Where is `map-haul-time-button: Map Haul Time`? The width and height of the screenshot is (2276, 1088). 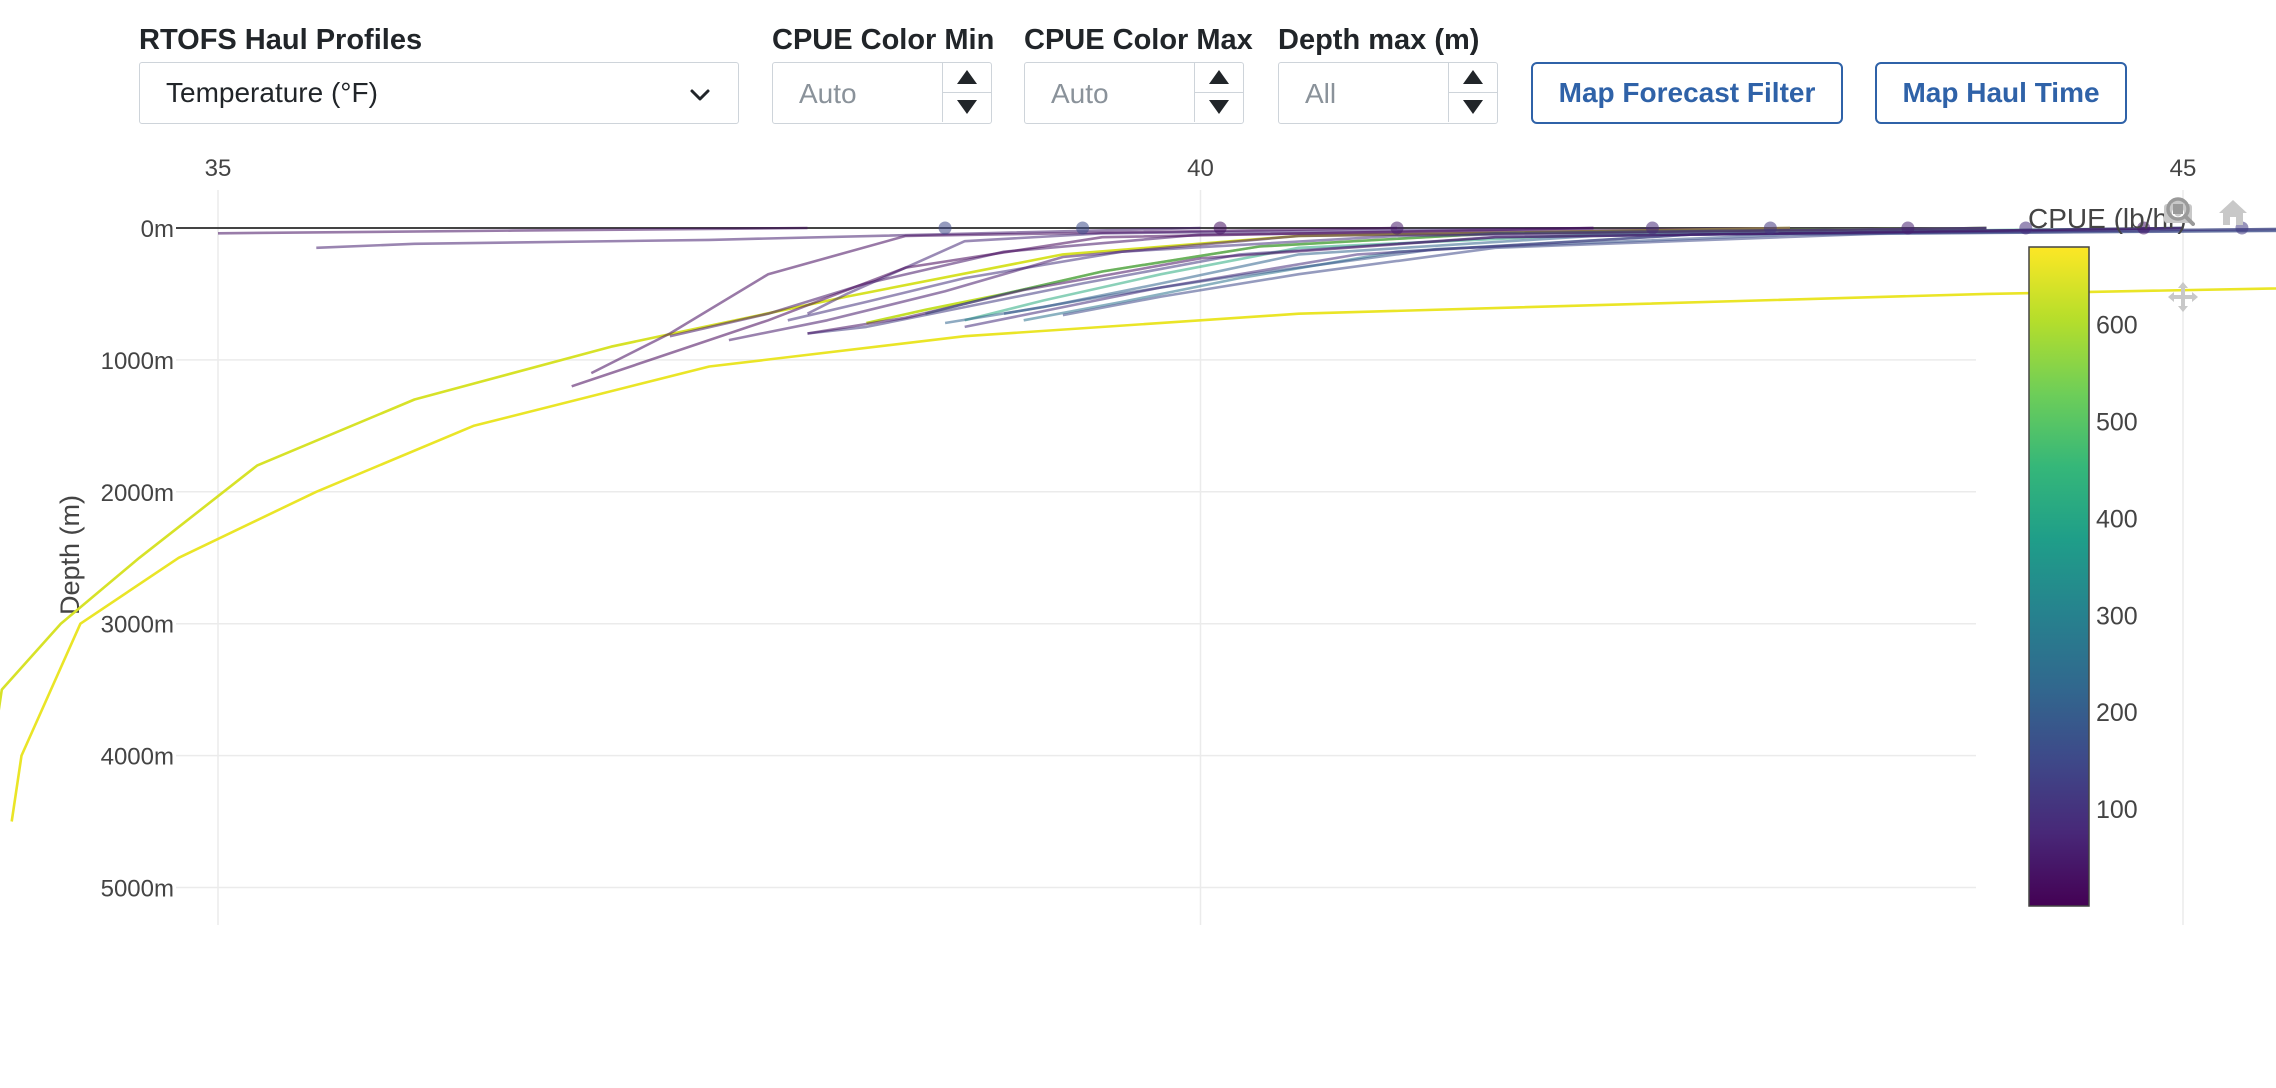
map-haul-time-button: Map Haul Time is located at coordinates (2001, 93).